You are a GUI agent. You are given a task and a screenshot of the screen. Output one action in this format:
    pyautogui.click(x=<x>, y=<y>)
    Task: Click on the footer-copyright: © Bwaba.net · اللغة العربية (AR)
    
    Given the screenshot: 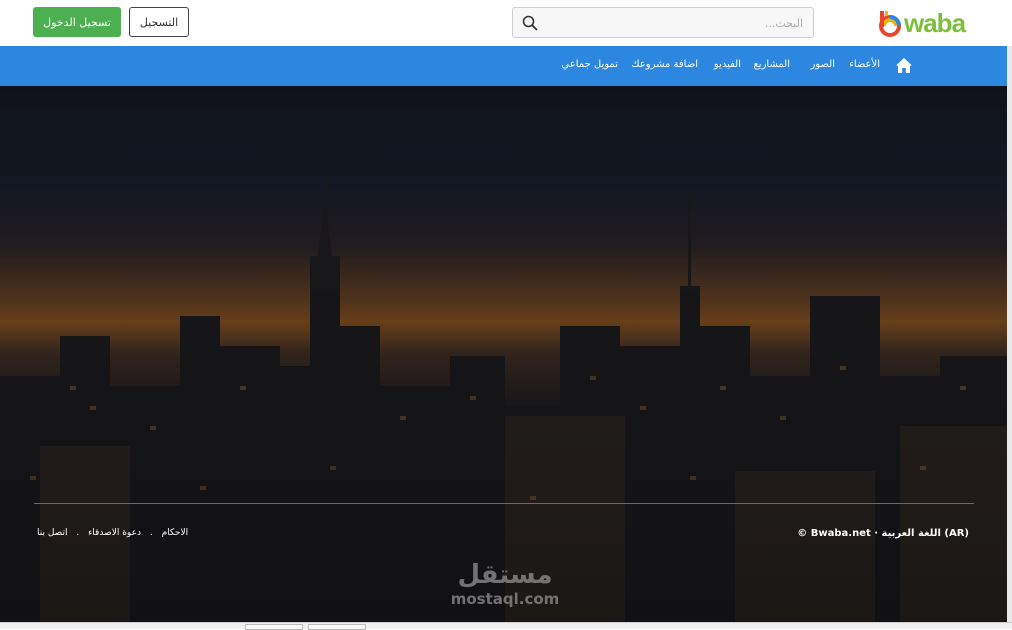 What is the action you would take?
    pyautogui.click(x=883, y=533)
    